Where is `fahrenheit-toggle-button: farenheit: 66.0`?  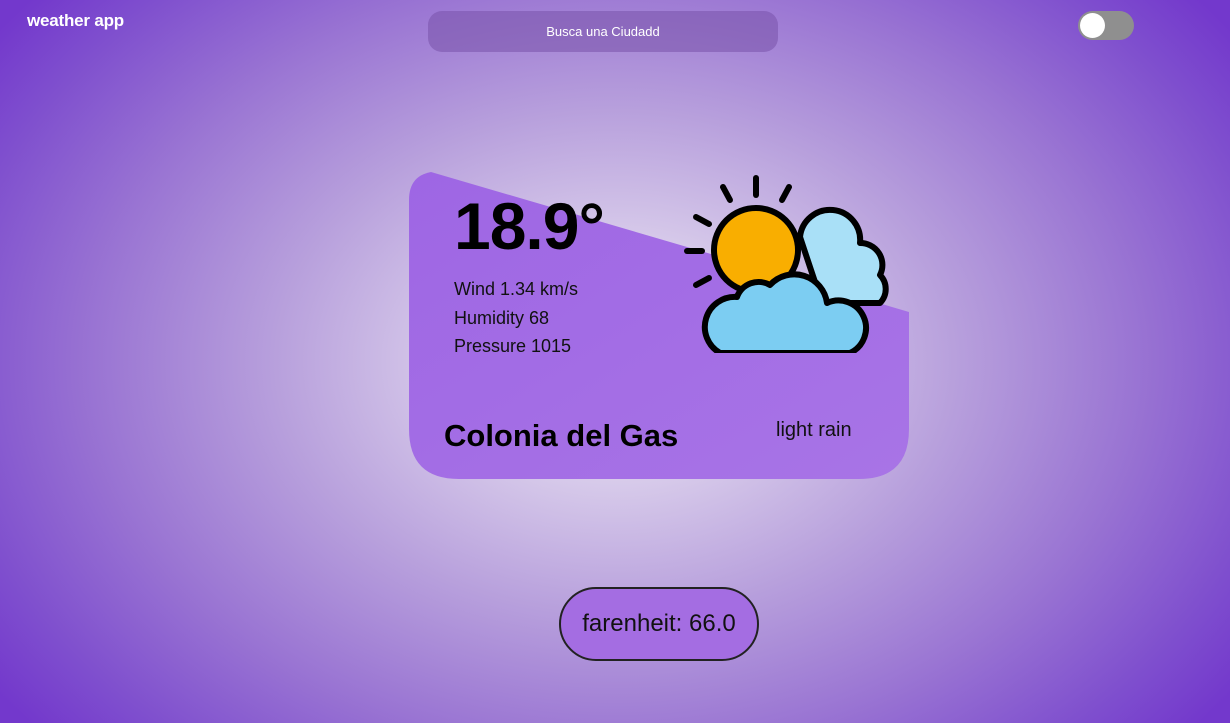
fahrenheit-toggle-button: farenheit: 66.0 is located at coordinates (659, 624).